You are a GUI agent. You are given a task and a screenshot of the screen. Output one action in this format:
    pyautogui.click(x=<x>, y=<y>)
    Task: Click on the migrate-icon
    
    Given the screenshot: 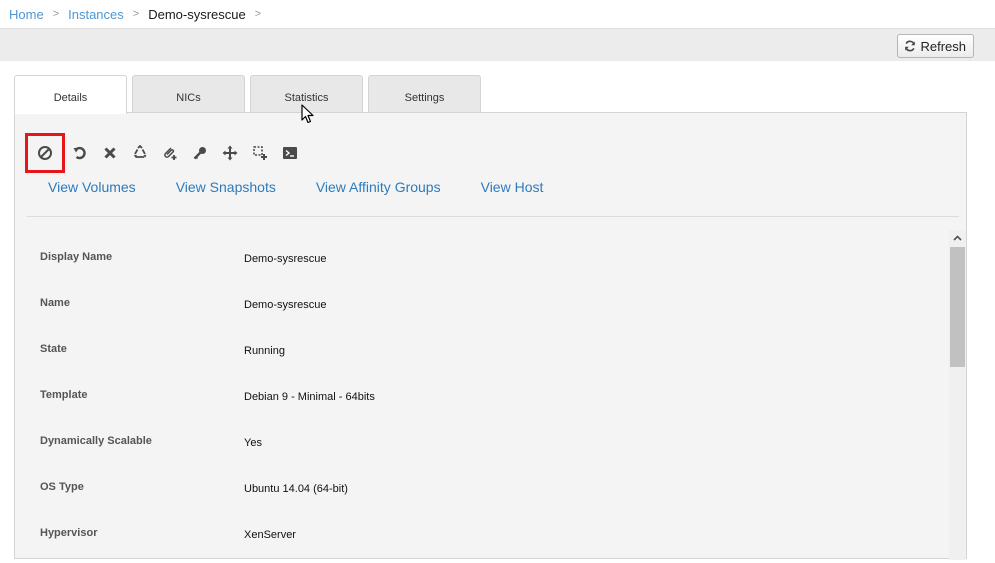 What is the action you would take?
    pyautogui.click(x=230, y=153)
    